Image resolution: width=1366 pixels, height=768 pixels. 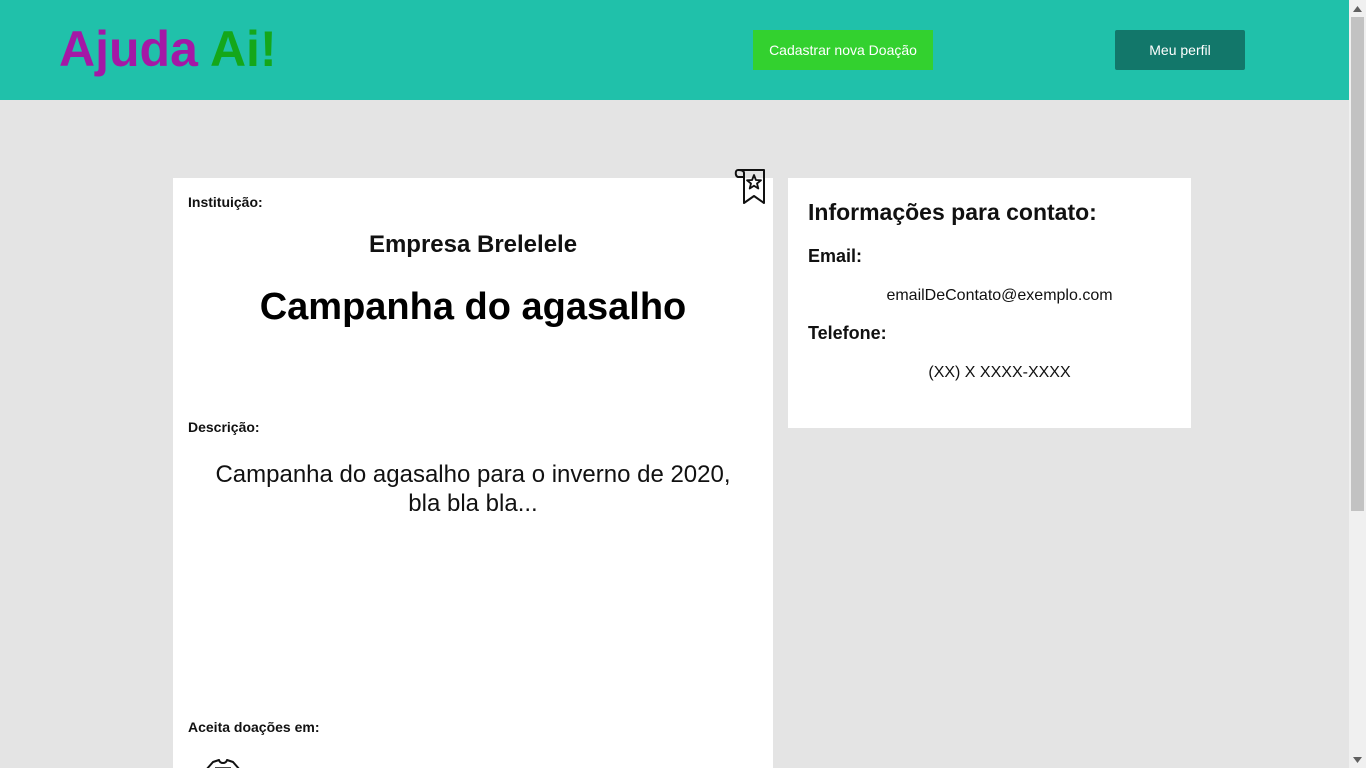 I want to click on logo-part-ai: Ai!, so click(x=243, y=49).